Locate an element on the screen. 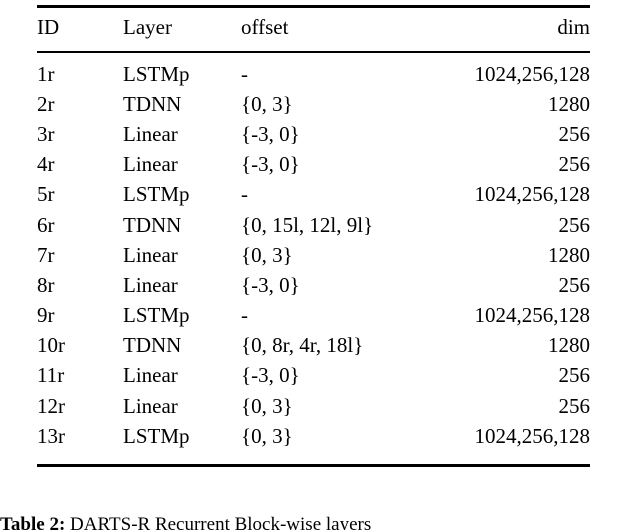  table-row: 1r LSTMp - 1024,256,128 is located at coordinates (314, 77).